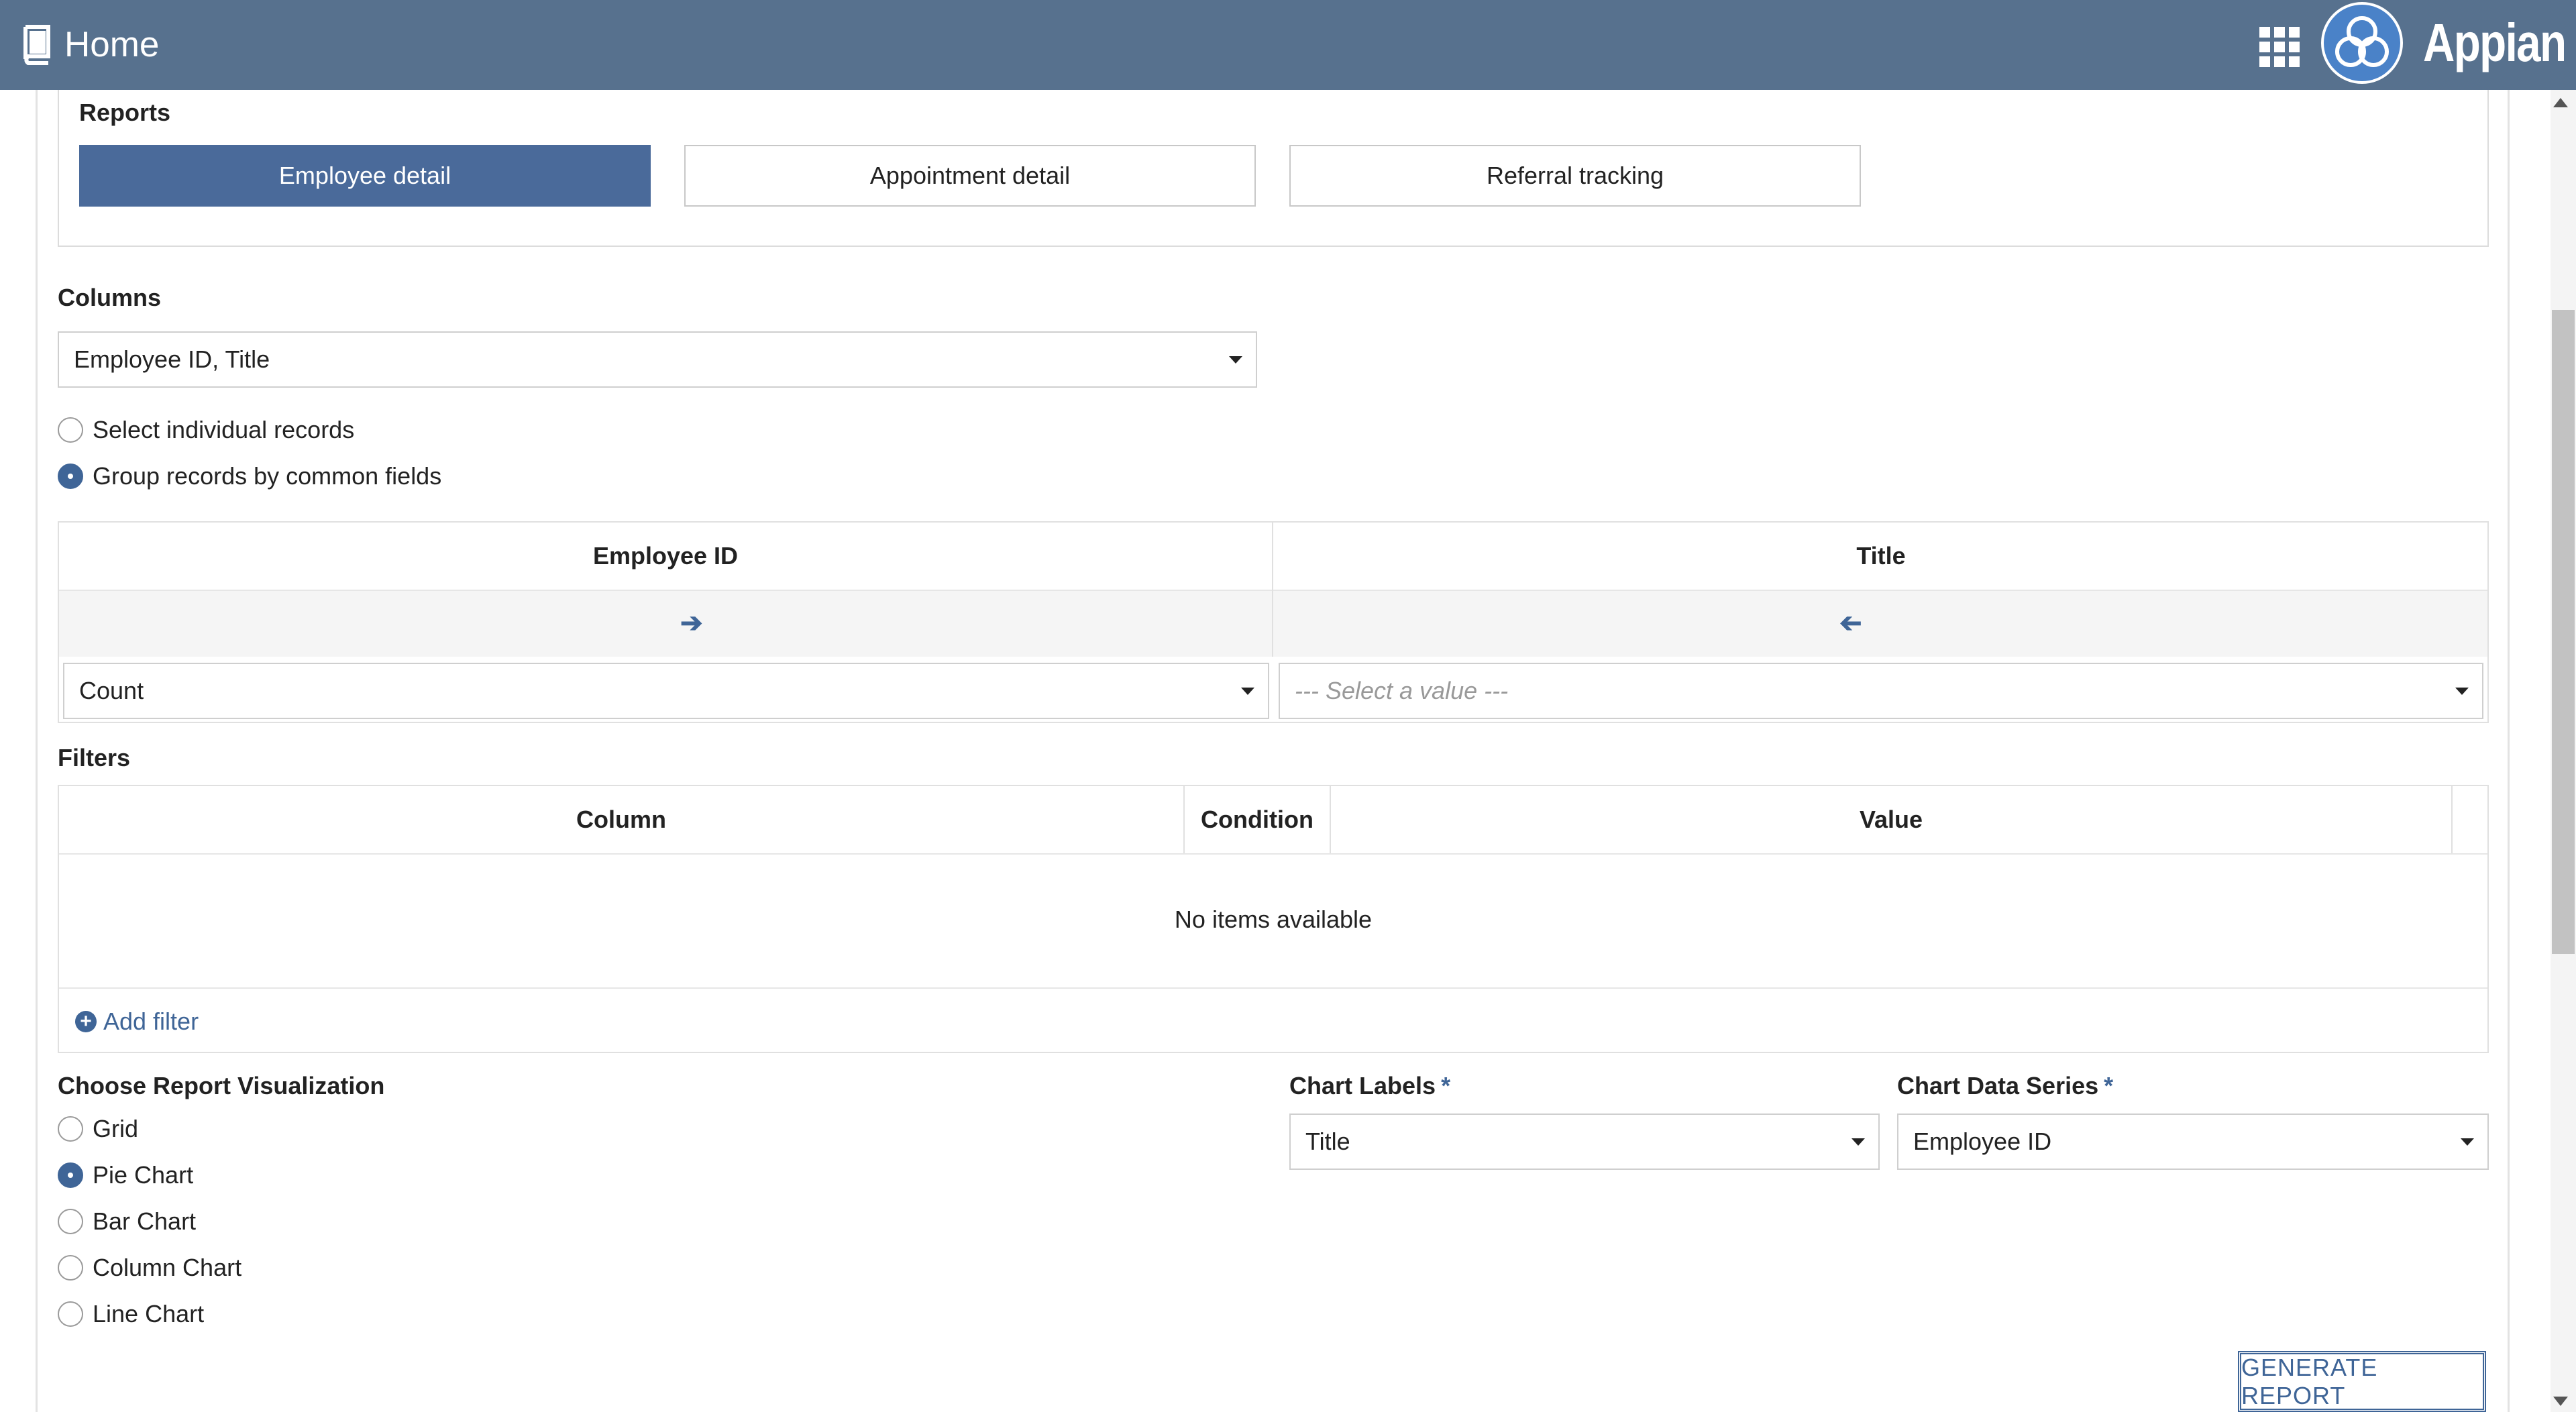 This screenshot has height=1412, width=2576. I want to click on radio-group-records: Group records by common fields, so click(249, 476).